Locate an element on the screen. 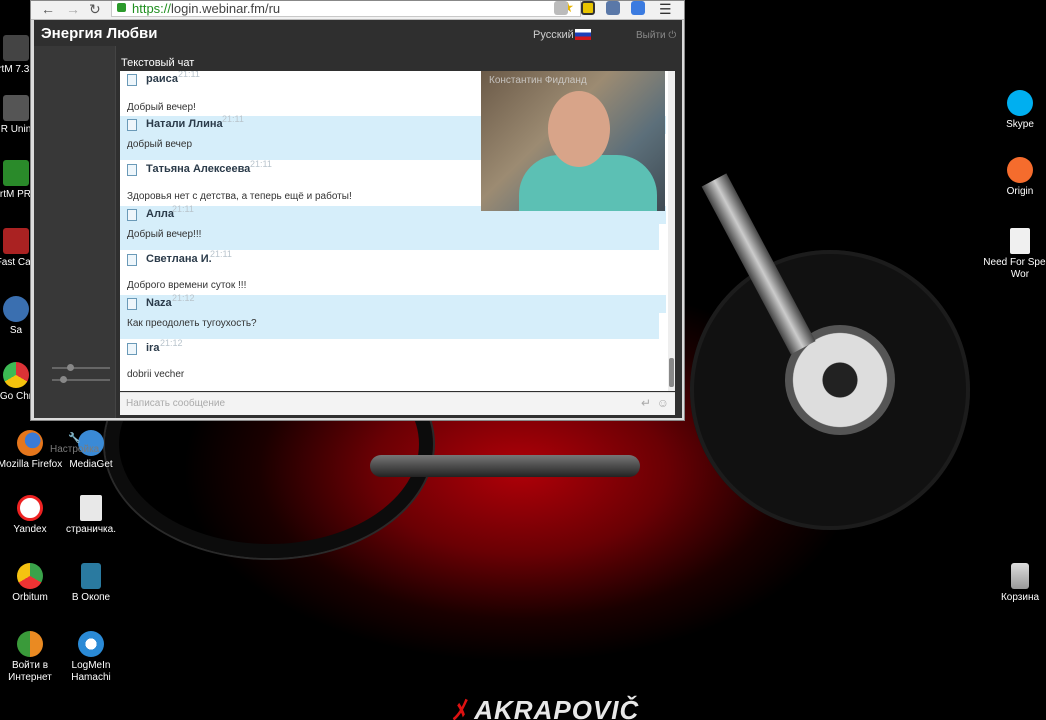 The width and height of the screenshot is (1046, 720). url-text: login.webinar.fm/ru is located at coordinates (226, 8).